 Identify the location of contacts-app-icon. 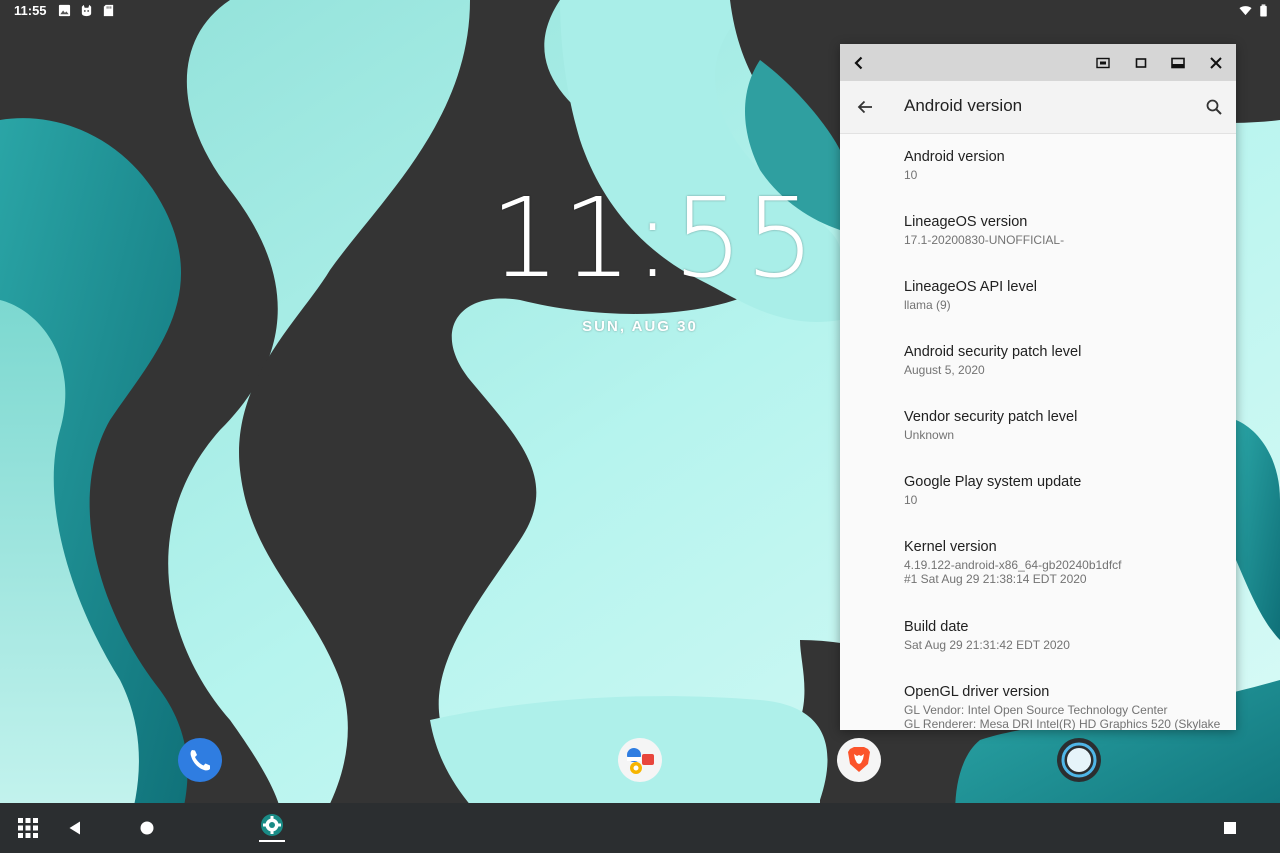
(640, 760).